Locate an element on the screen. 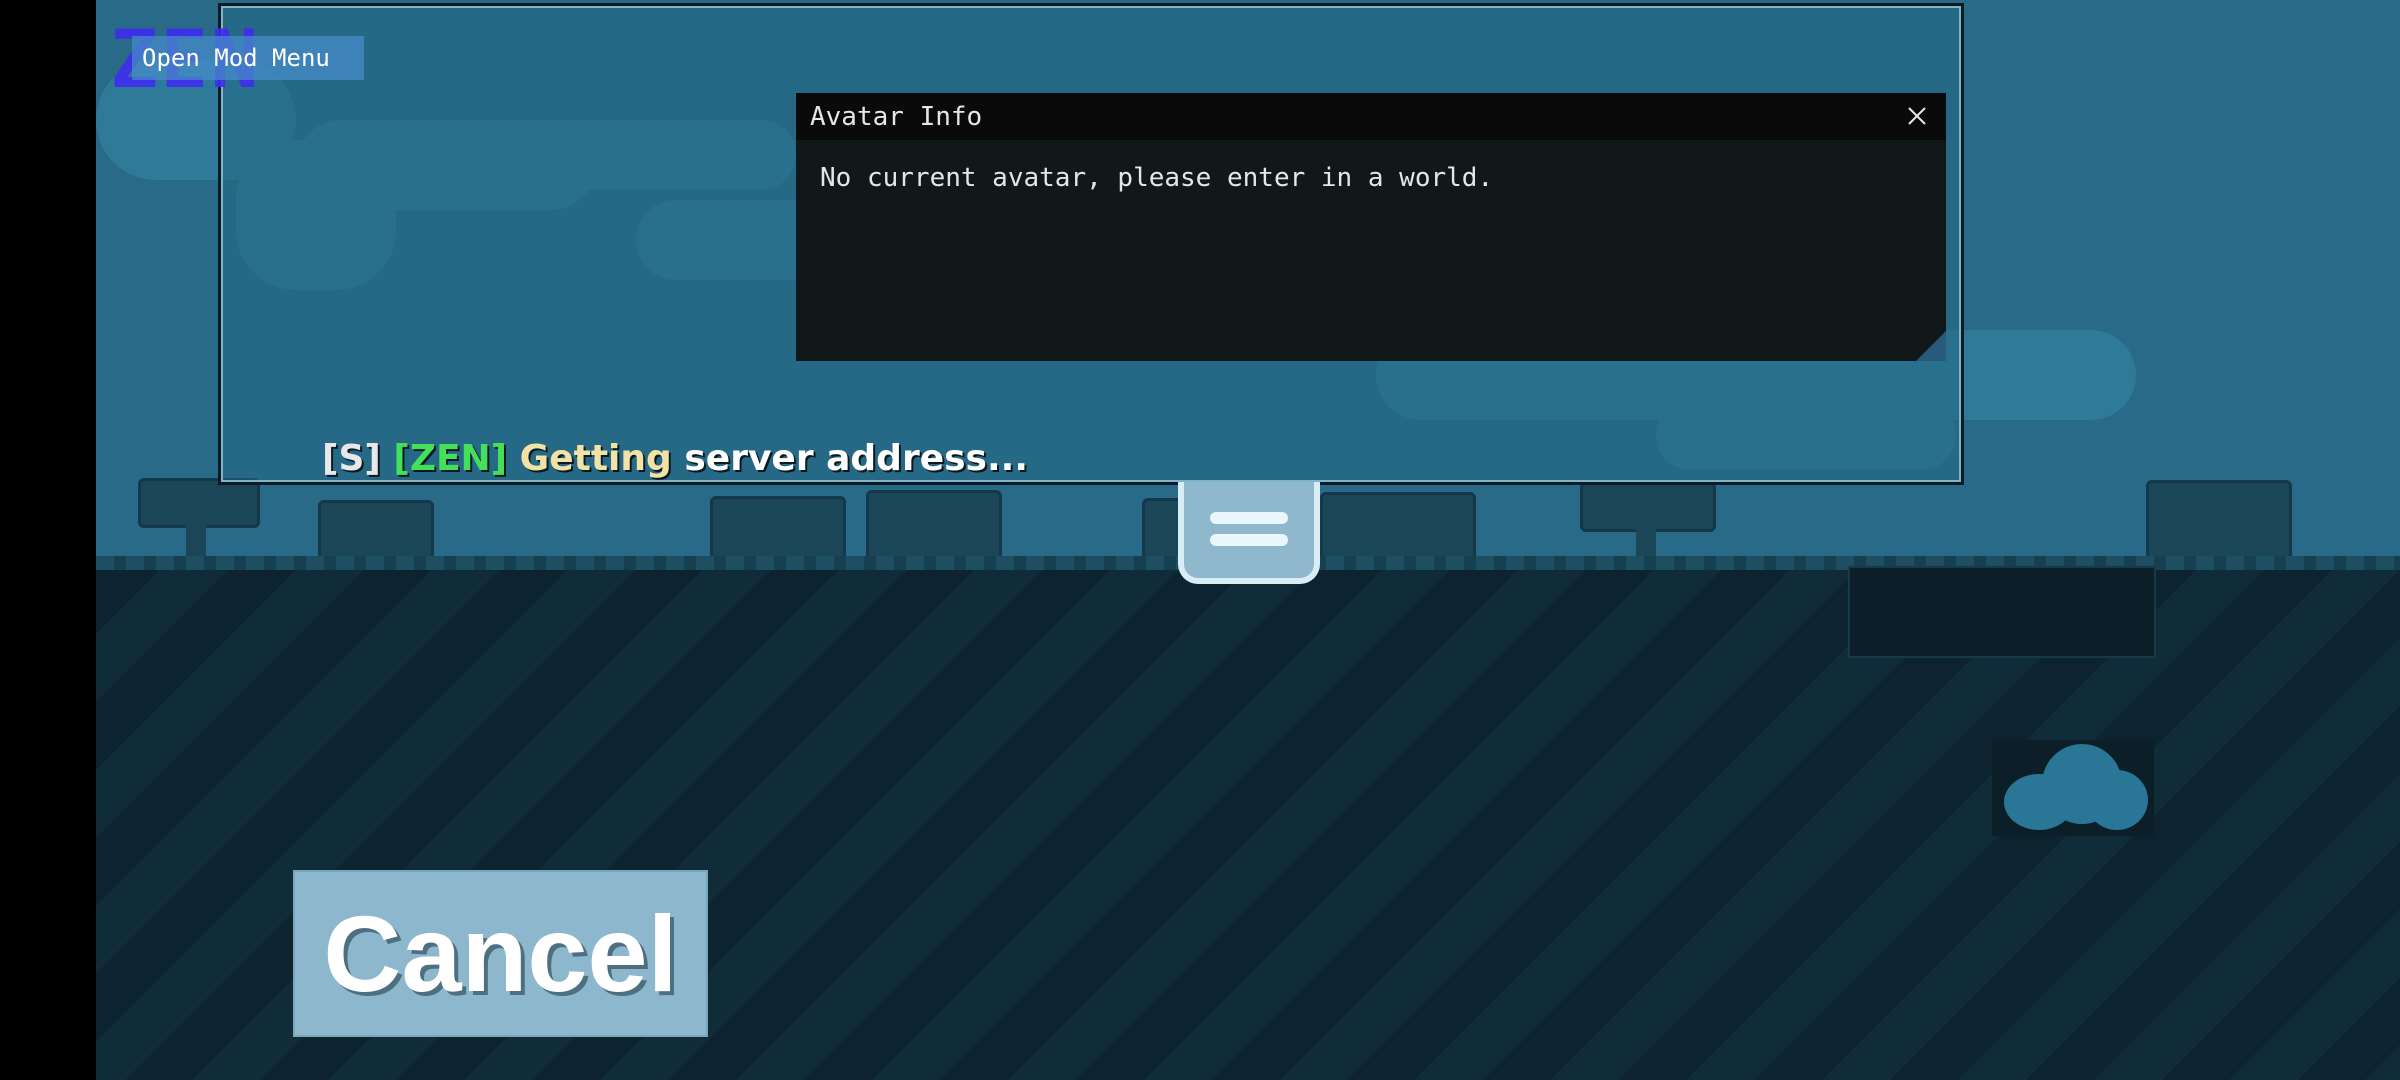 This screenshot has height=1080, width=2400. cancel-button: Cancel is located at coordinates (500, 953).